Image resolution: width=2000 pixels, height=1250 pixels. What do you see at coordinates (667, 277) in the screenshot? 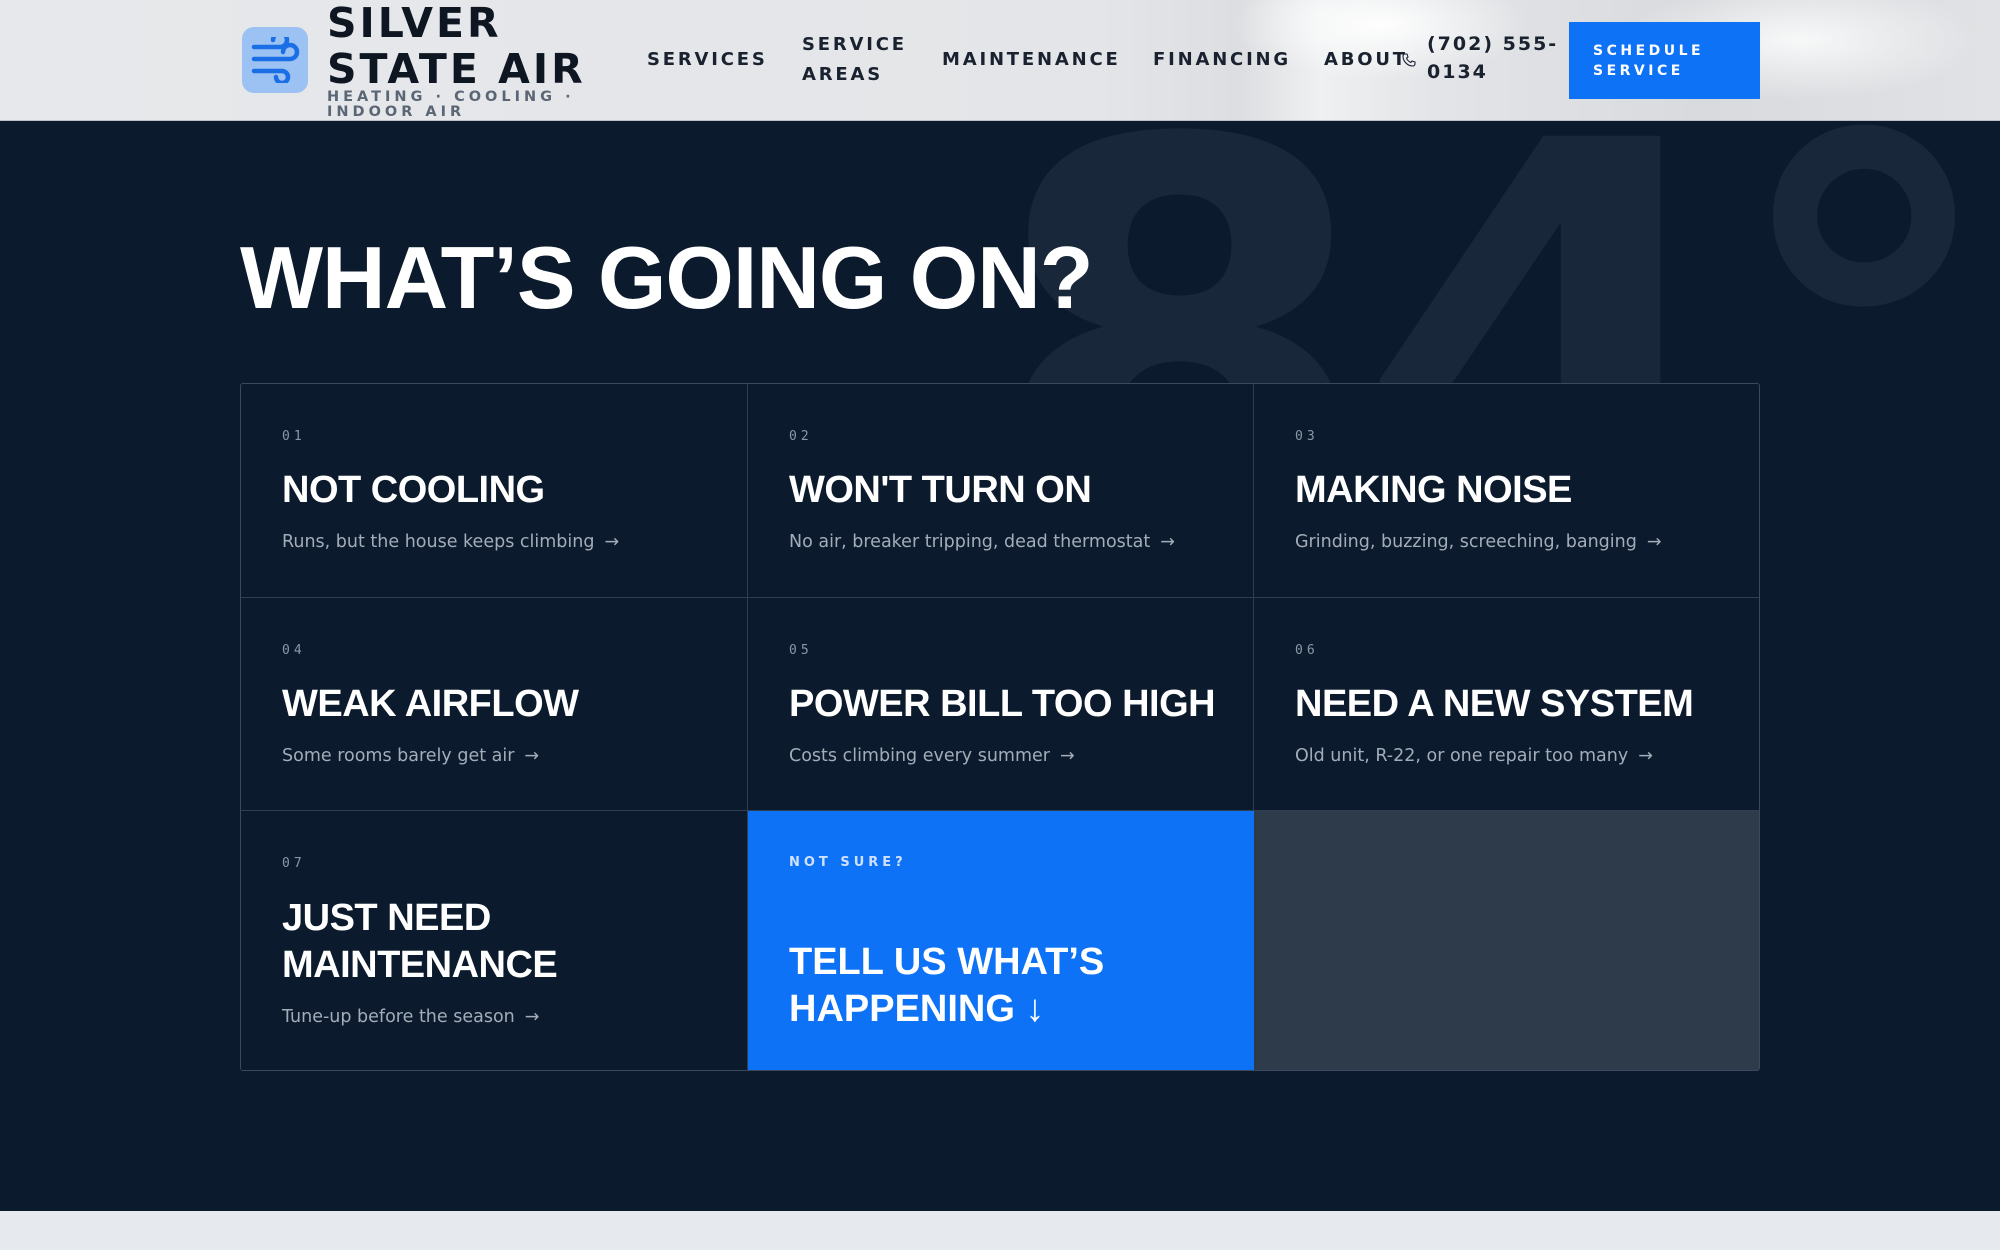
I see `page-title: WHAT’S GOING ON?` at bounding box center [667, 277].